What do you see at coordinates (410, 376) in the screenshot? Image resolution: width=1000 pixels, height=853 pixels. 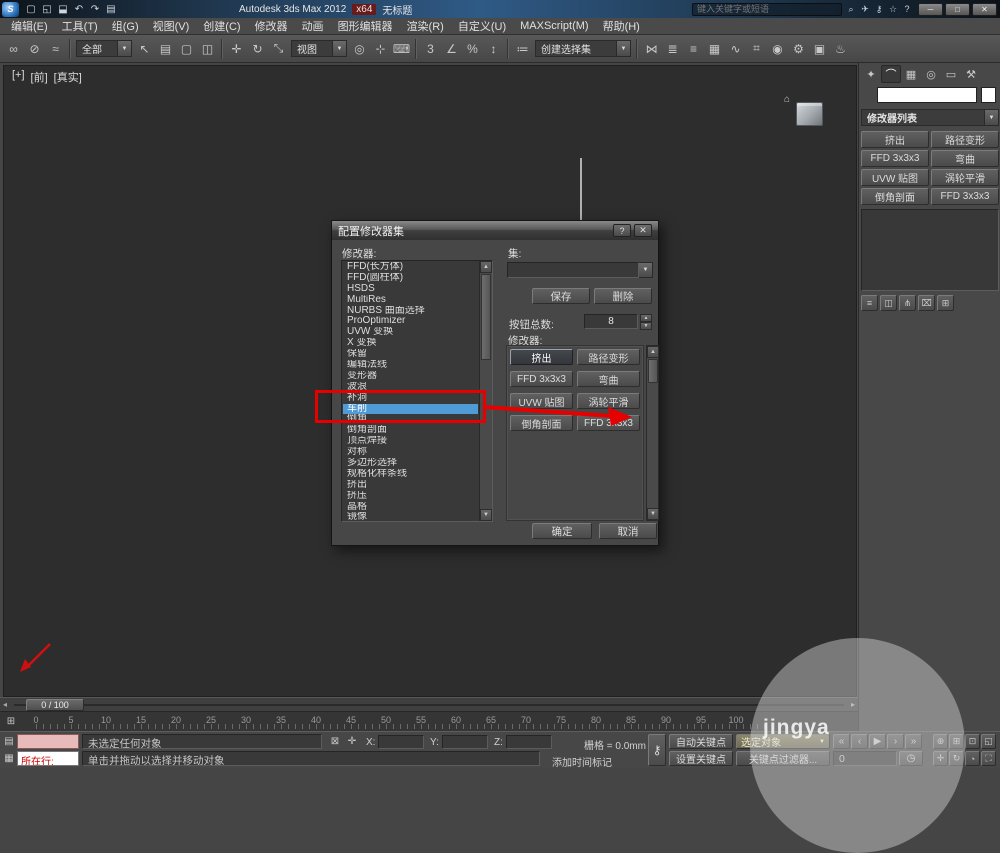 I see `modifier-list-item: 变形器` at bounding box center [410, 376].